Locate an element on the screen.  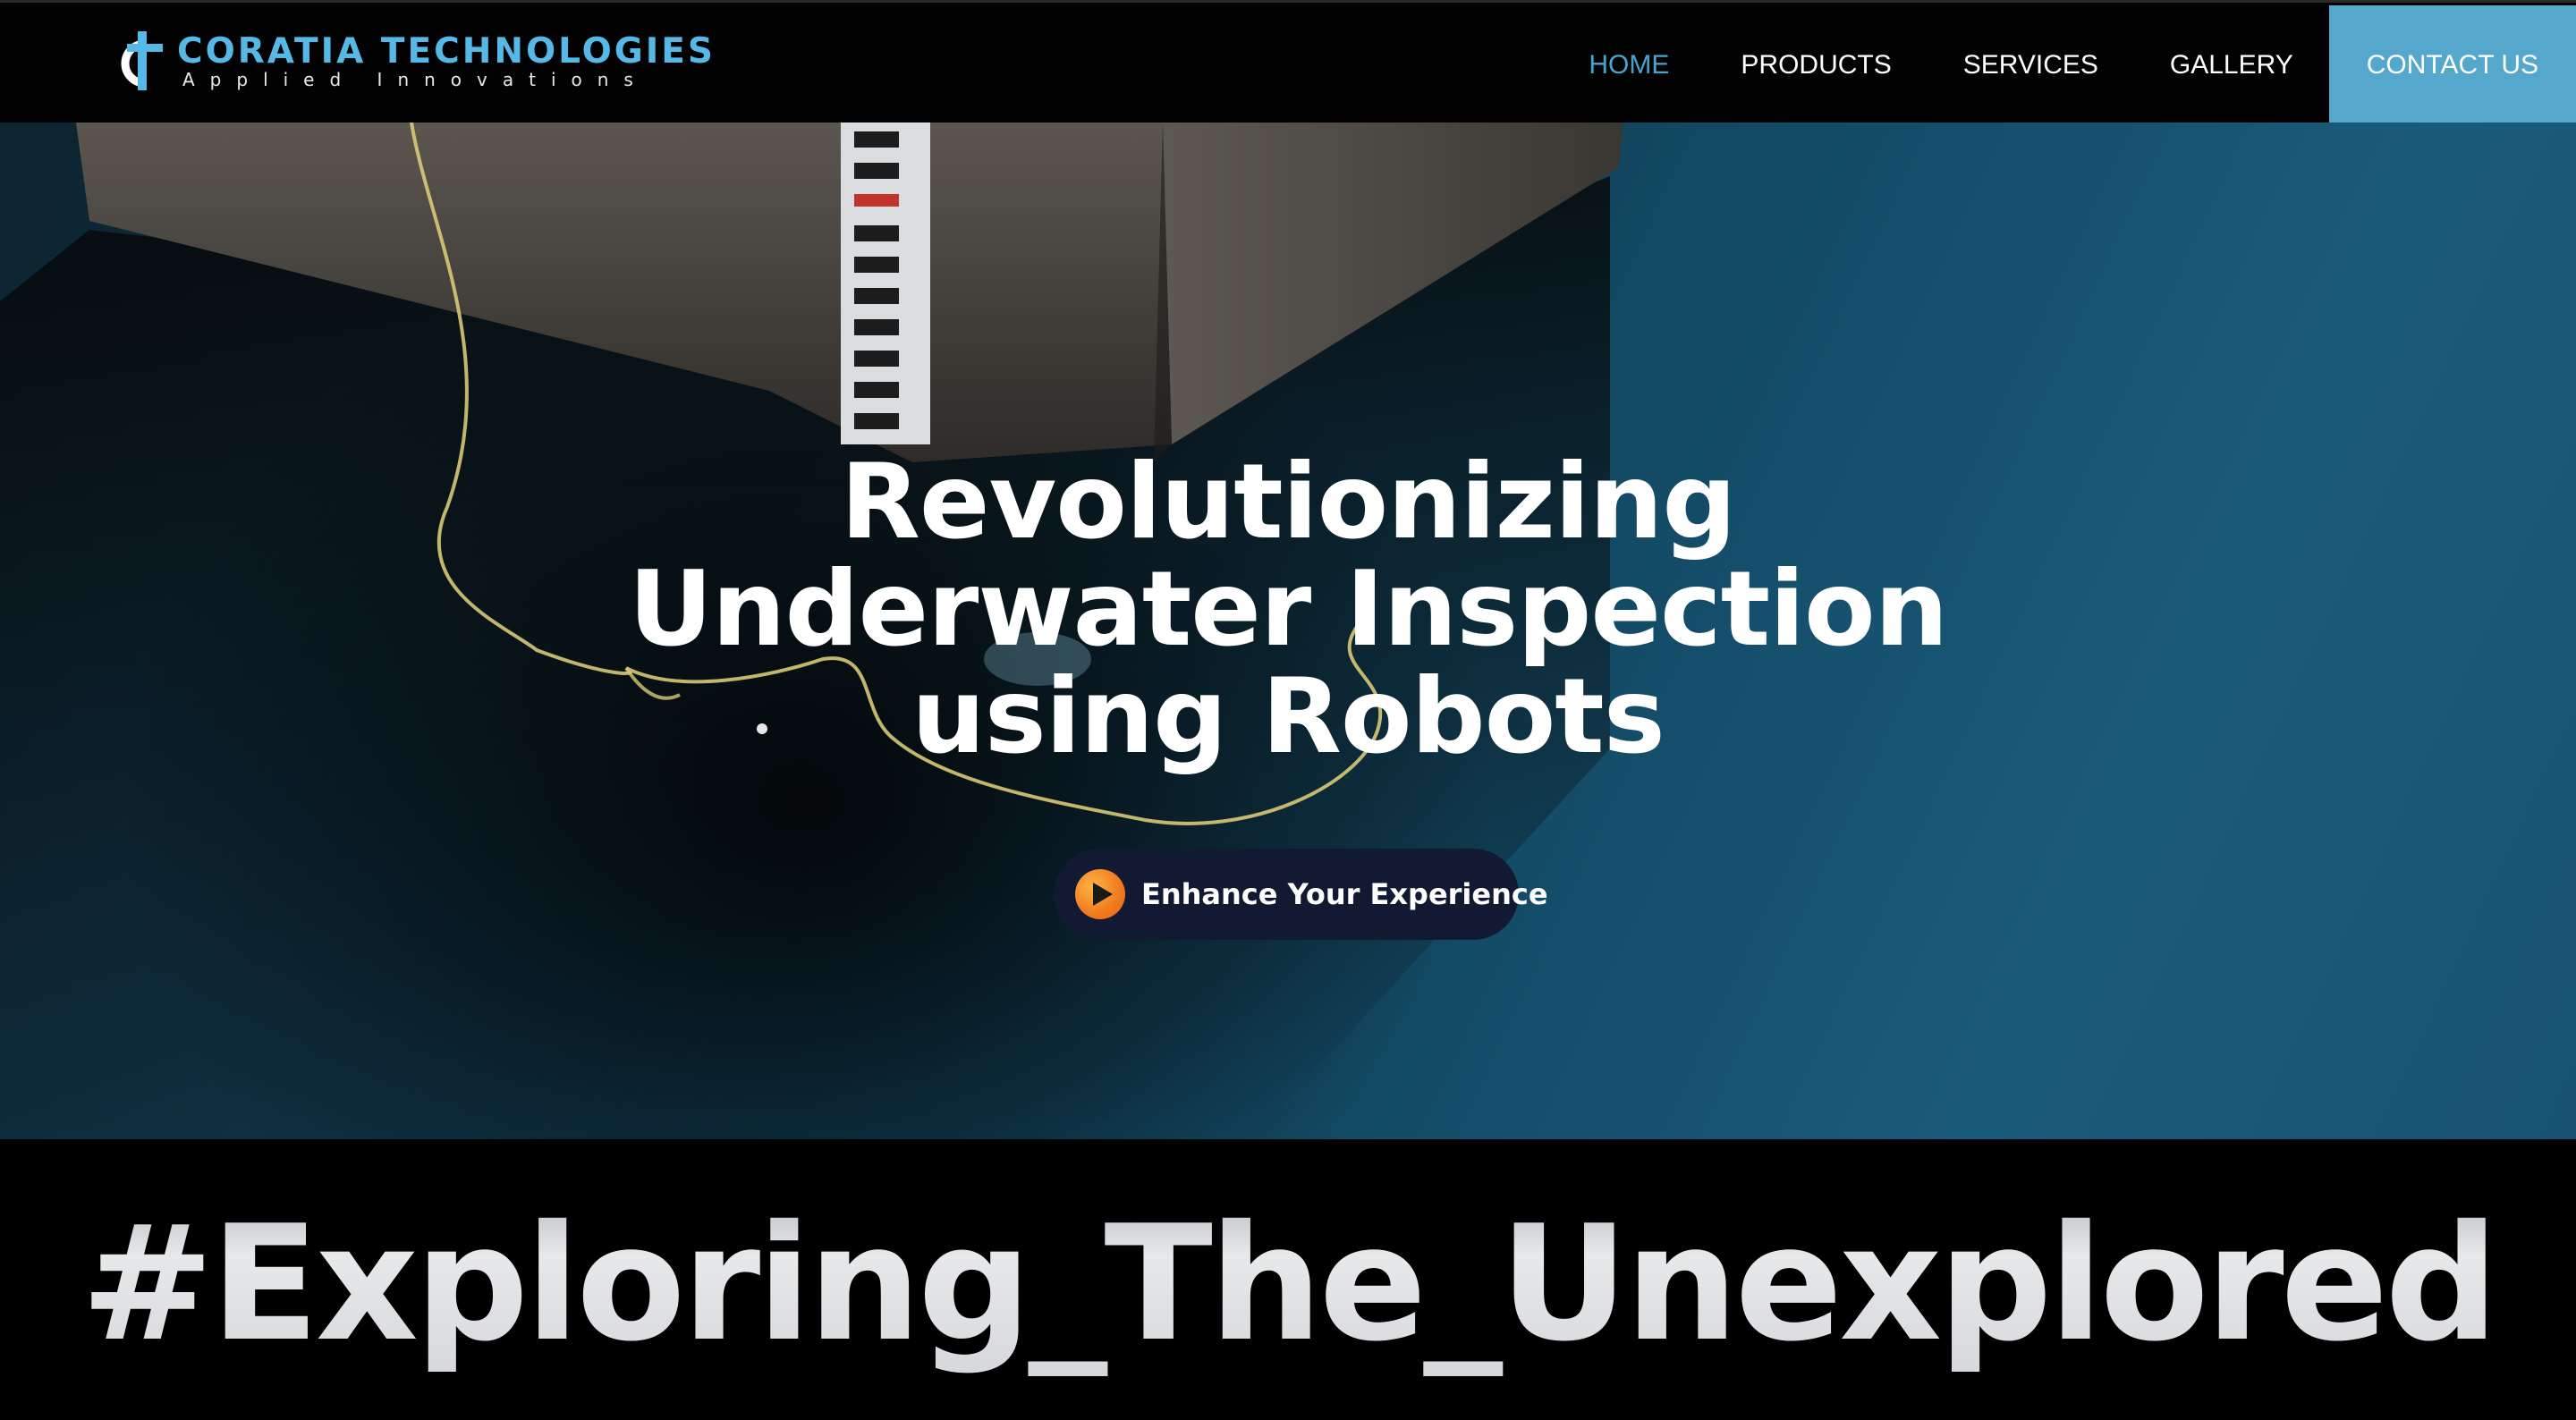
play-icon is located at coordinates (1100, 894).